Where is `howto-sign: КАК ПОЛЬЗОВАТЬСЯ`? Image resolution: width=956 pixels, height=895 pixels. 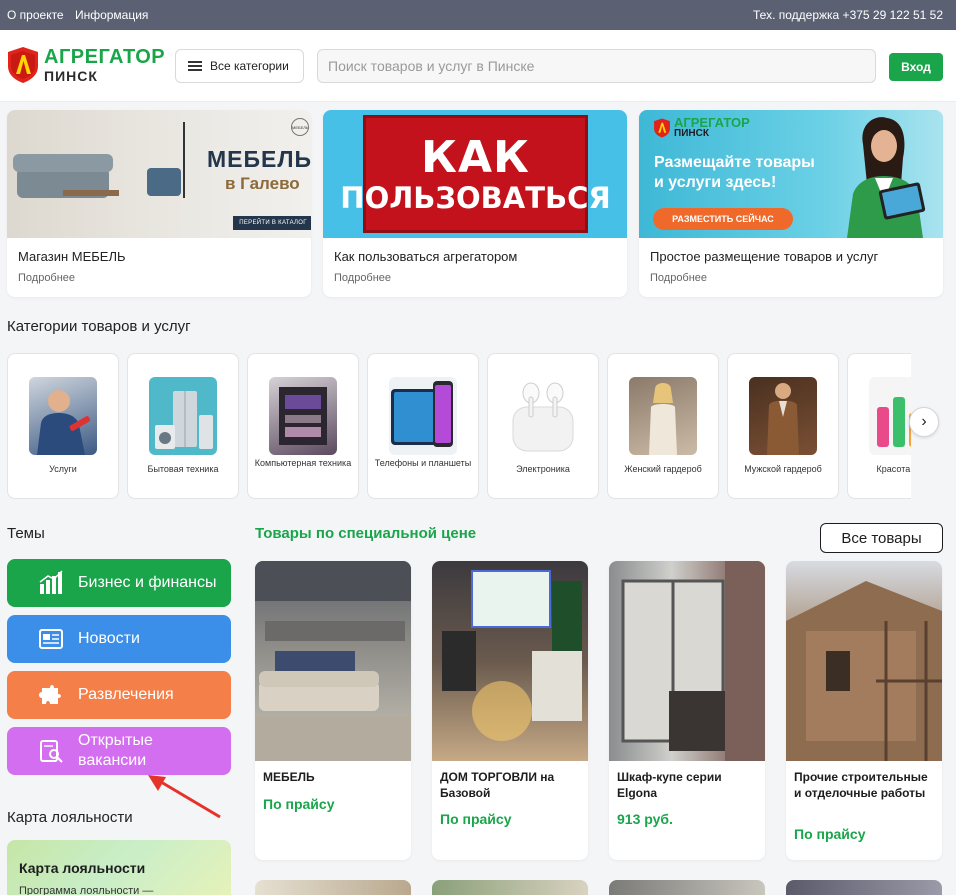 howto-sign: КАК ПОЛЬЗОВАТЬСЯ is located at coordinates (475, 174).